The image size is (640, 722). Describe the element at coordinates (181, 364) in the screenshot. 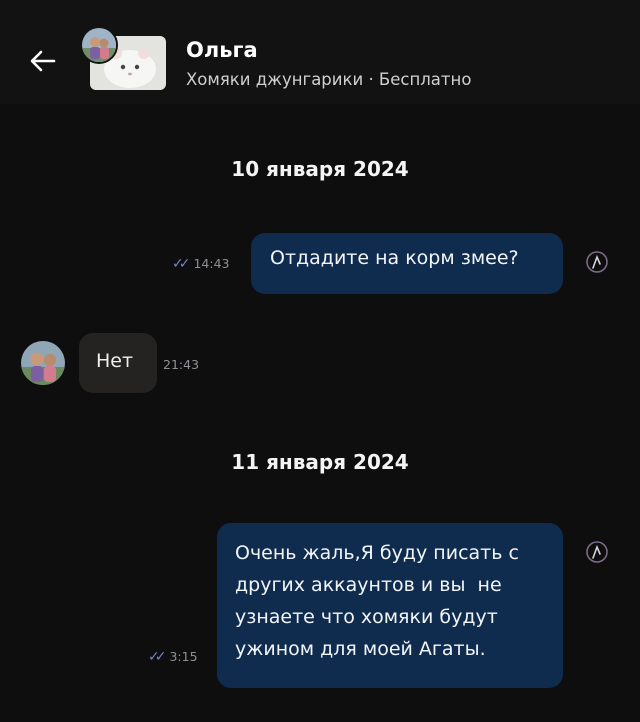

I see `message-time: 21:43` at that location.